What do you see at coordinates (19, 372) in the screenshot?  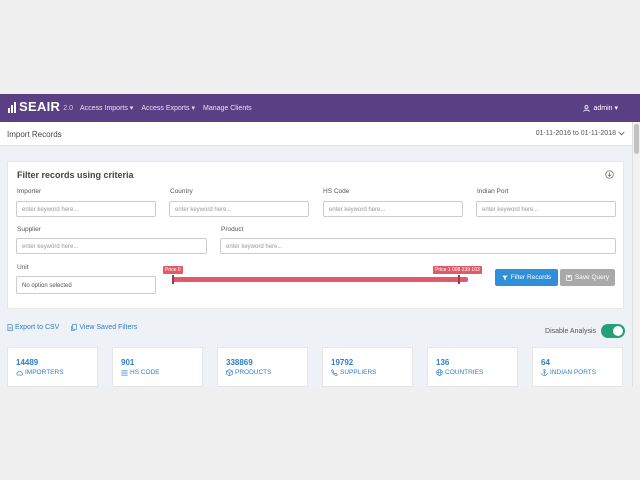 I see `cloud-icon` at bounding box center [19, 372].